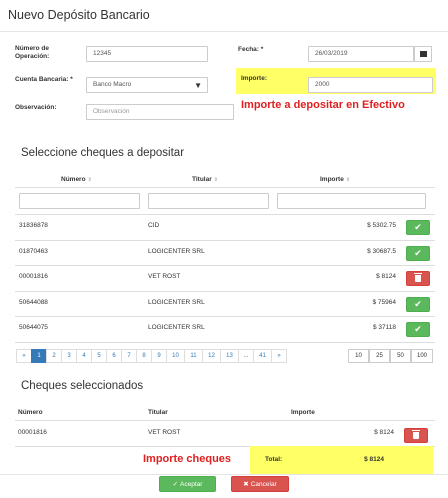 This screenshot has height=498, width=448. I want to click on fecha-input: 26/03/2019, so click(361, 54).